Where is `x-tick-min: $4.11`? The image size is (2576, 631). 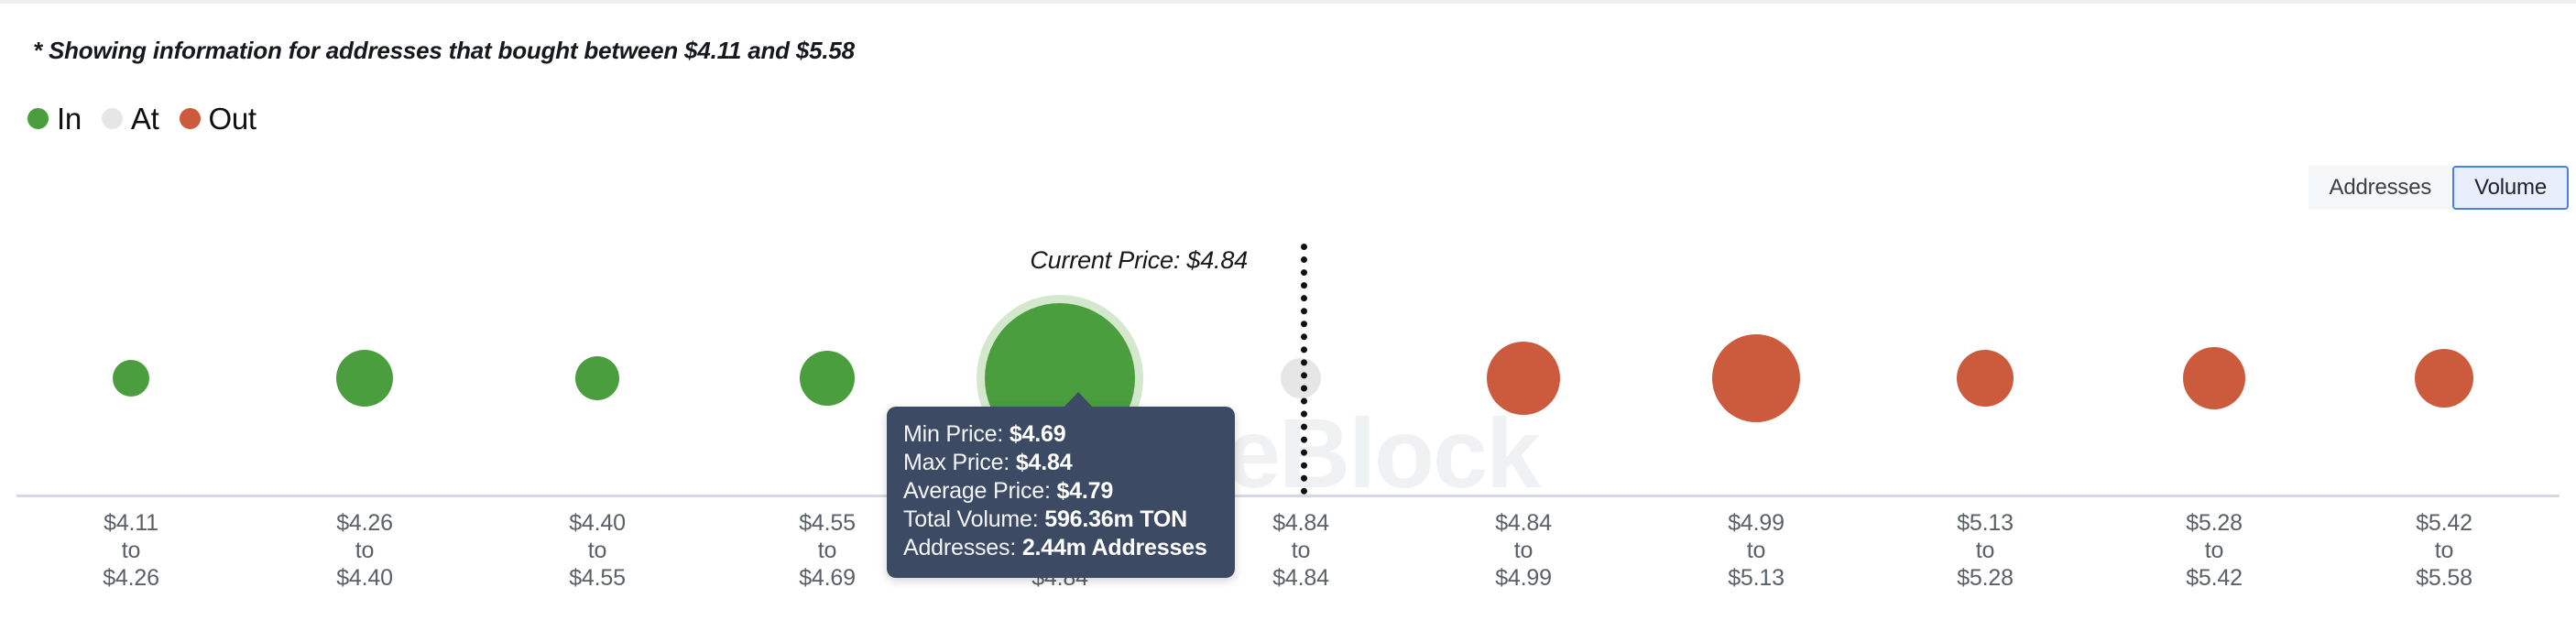 x-tick-min: $4.11 is located at coordinates (131, 523).